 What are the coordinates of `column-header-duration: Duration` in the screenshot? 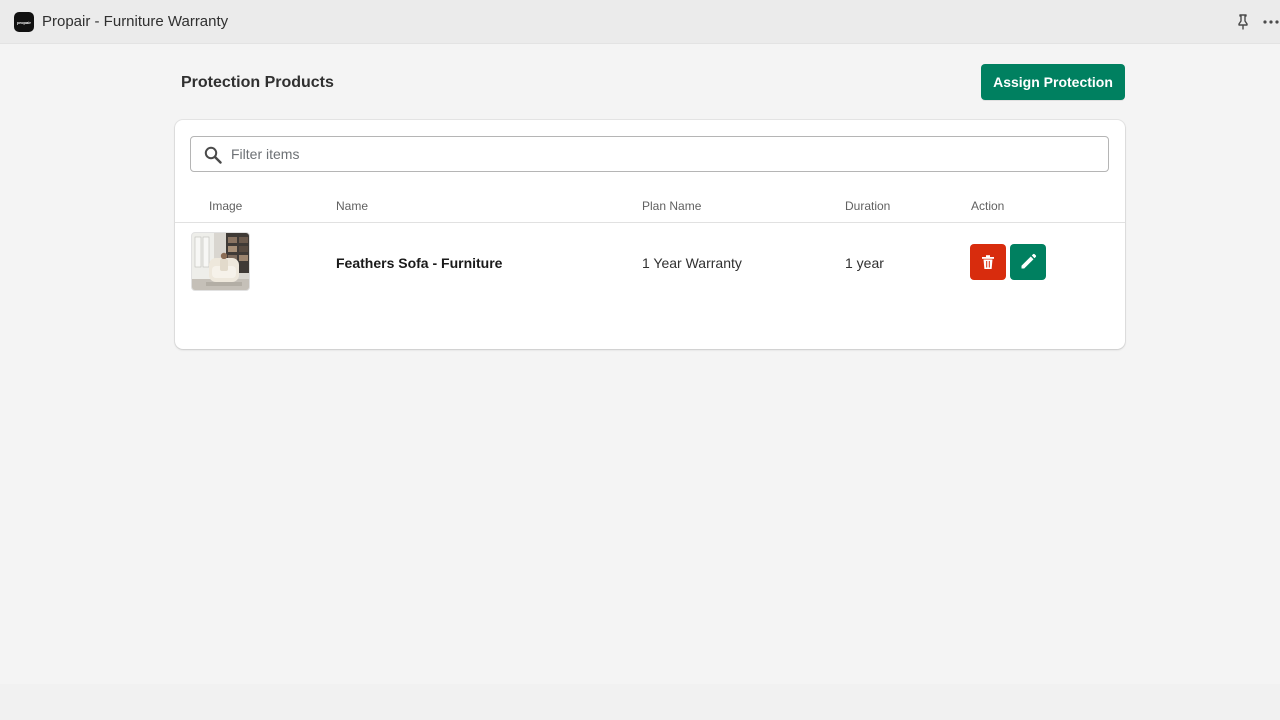 It's located at (868, 206).